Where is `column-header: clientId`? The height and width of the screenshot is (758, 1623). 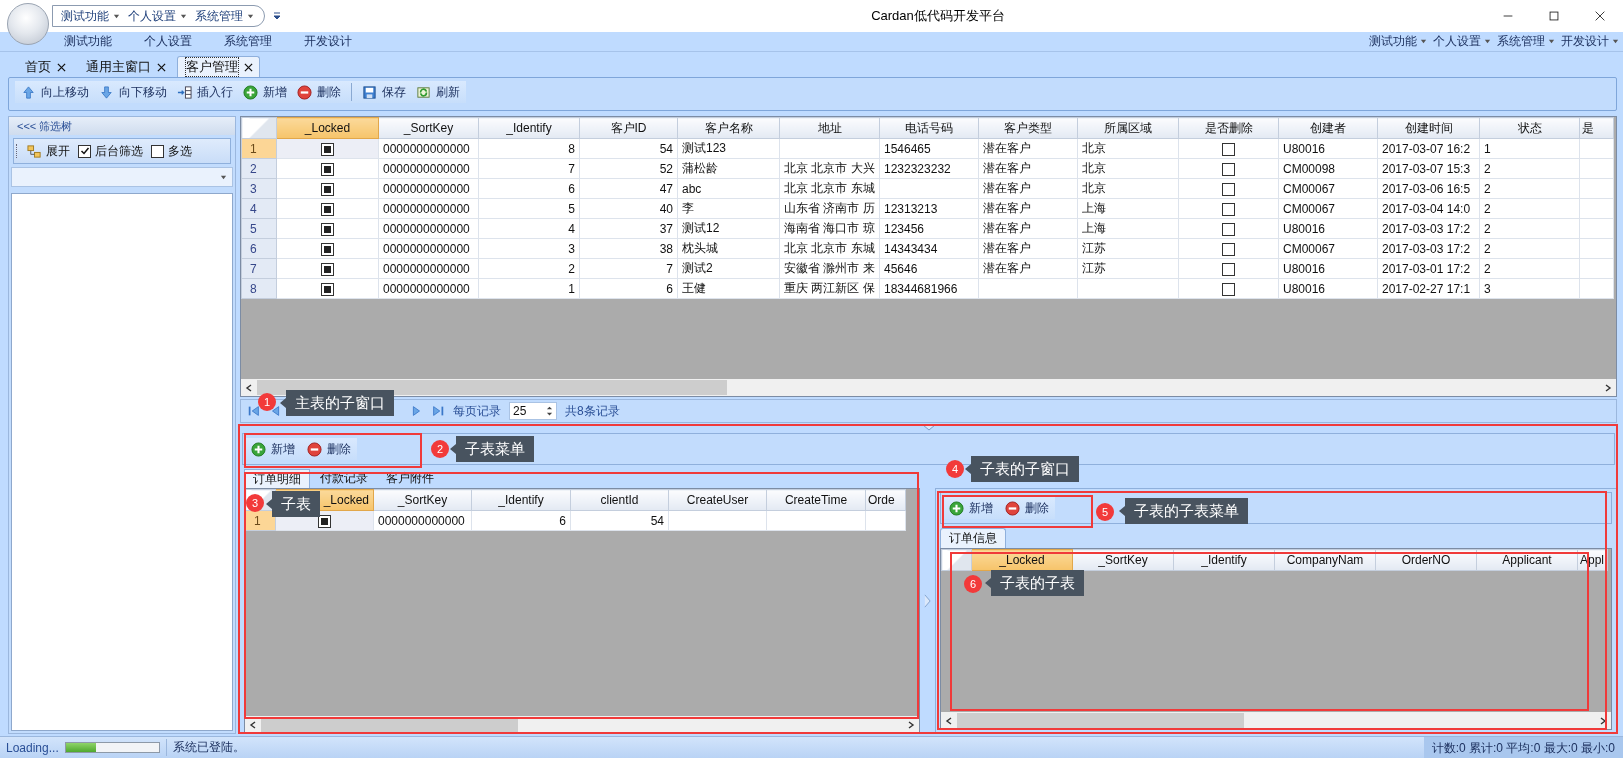
column-header: clientId is located at coordinates (619, 500).